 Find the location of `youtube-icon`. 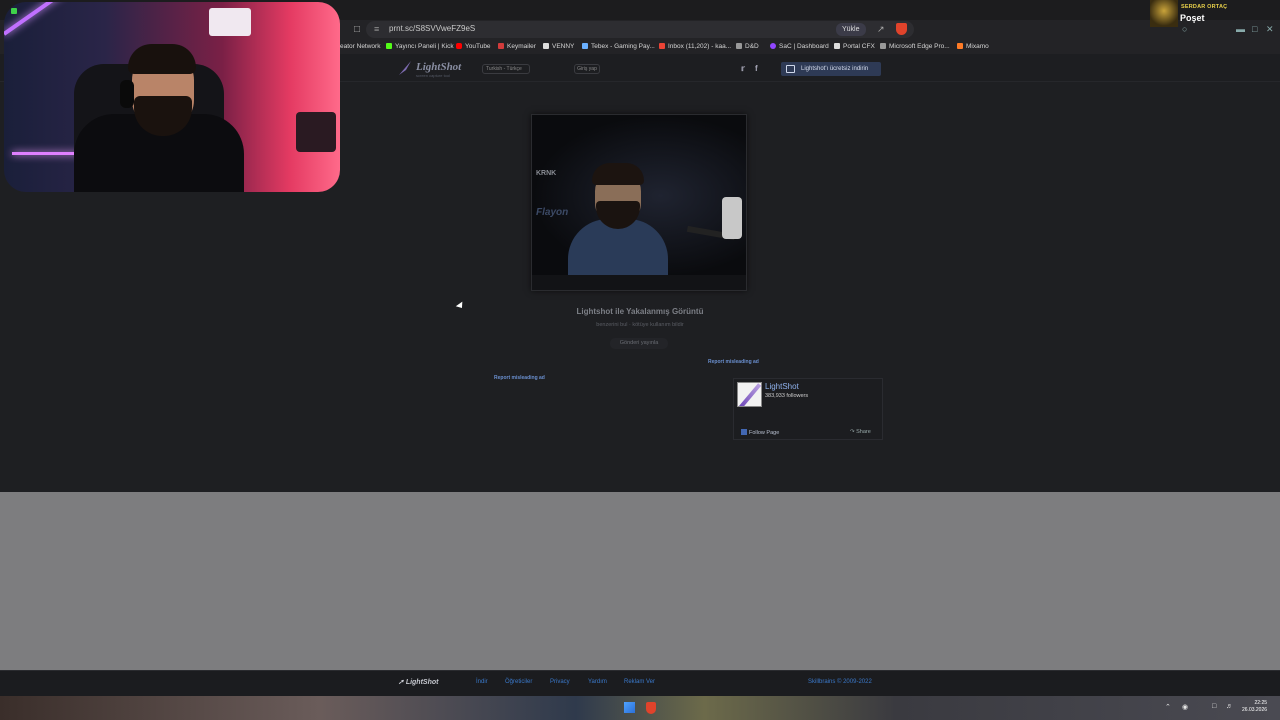

youtube-icon is located at coordinates (459, 46).